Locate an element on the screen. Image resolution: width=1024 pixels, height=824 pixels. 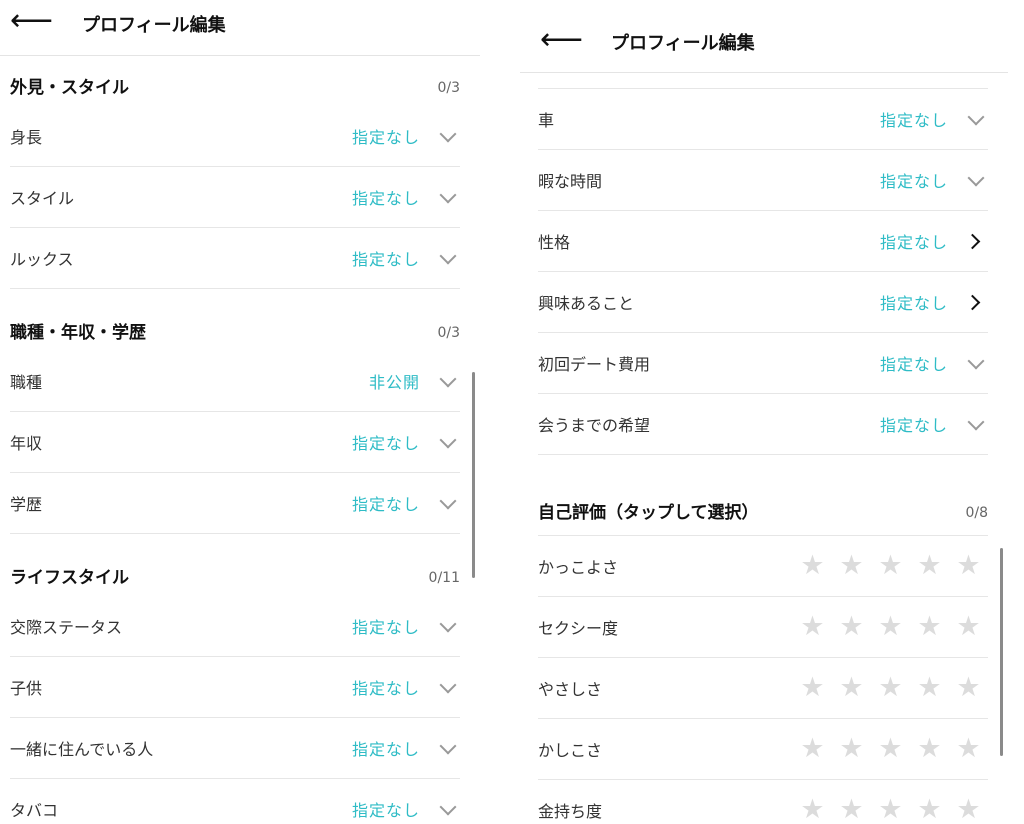
section-count: 0/8 is located at coordinates (976, 513).